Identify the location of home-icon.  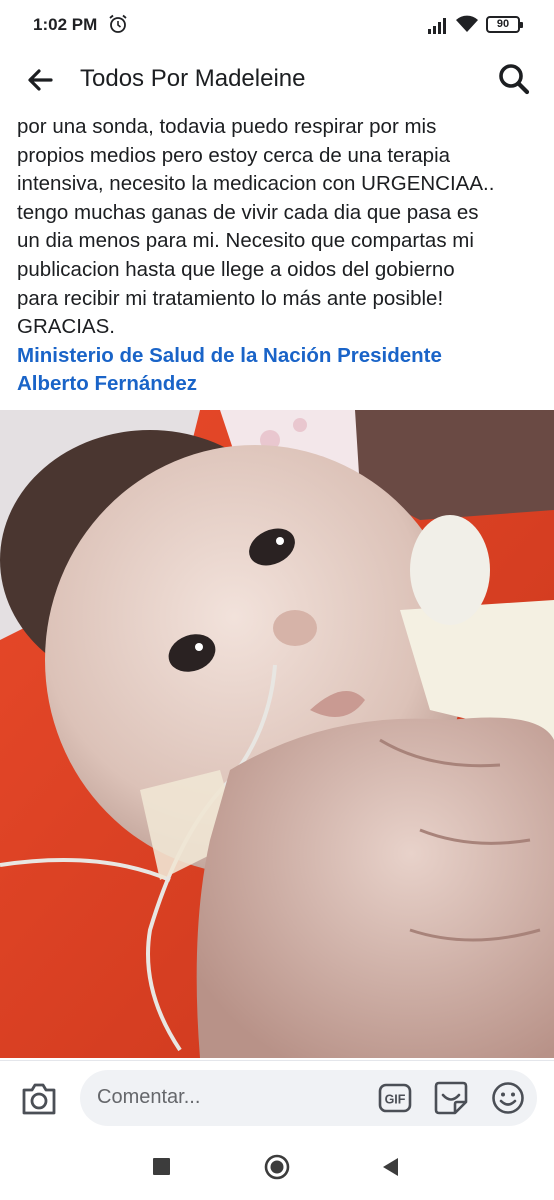
(277, 1167).